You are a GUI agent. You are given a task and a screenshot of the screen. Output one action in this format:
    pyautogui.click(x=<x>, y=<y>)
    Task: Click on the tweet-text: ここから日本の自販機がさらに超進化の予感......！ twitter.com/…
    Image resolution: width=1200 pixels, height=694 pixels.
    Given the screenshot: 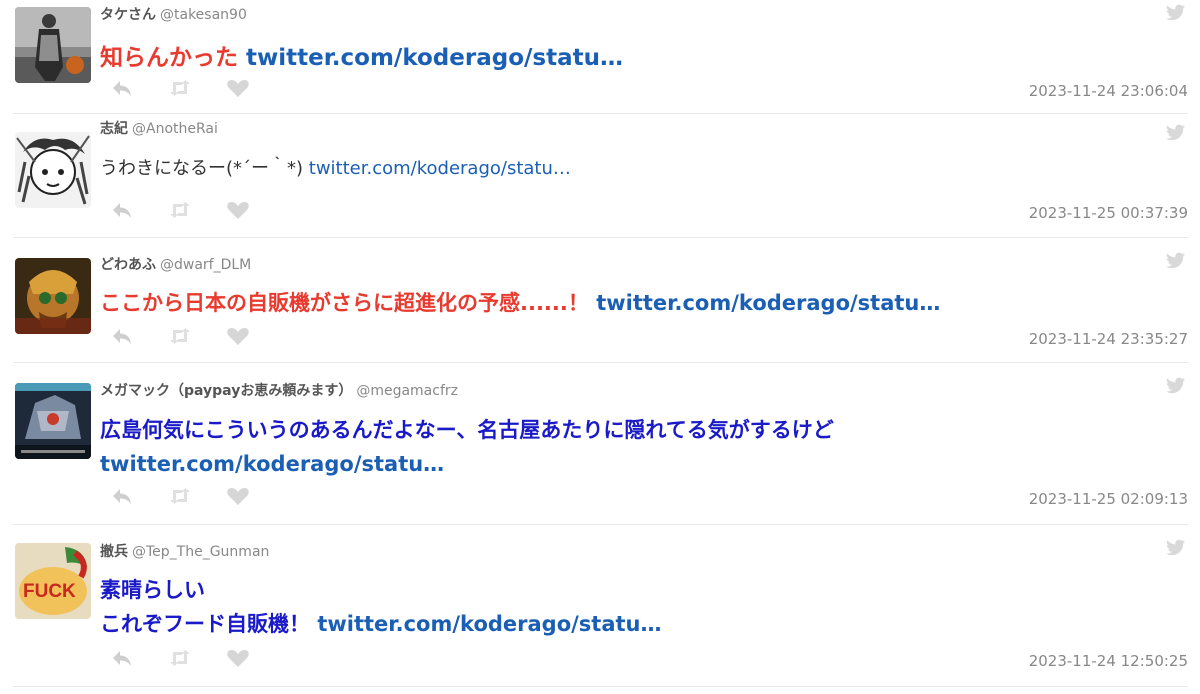 What is the action you would take?
    pyautogui.click(x=624, y=302)
    